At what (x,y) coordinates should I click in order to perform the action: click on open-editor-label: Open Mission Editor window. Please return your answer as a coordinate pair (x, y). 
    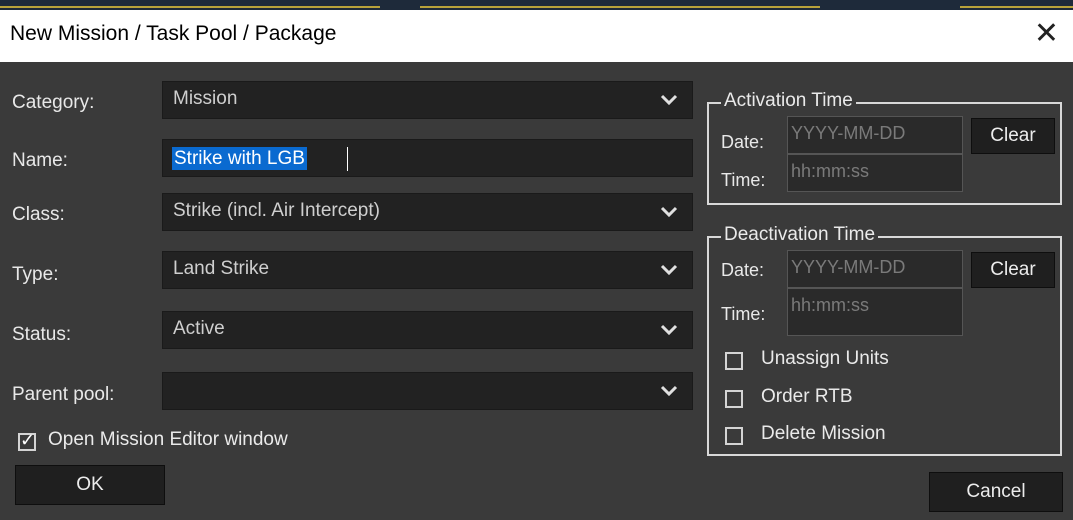
    Looking at the image, I should click on (168, 439).